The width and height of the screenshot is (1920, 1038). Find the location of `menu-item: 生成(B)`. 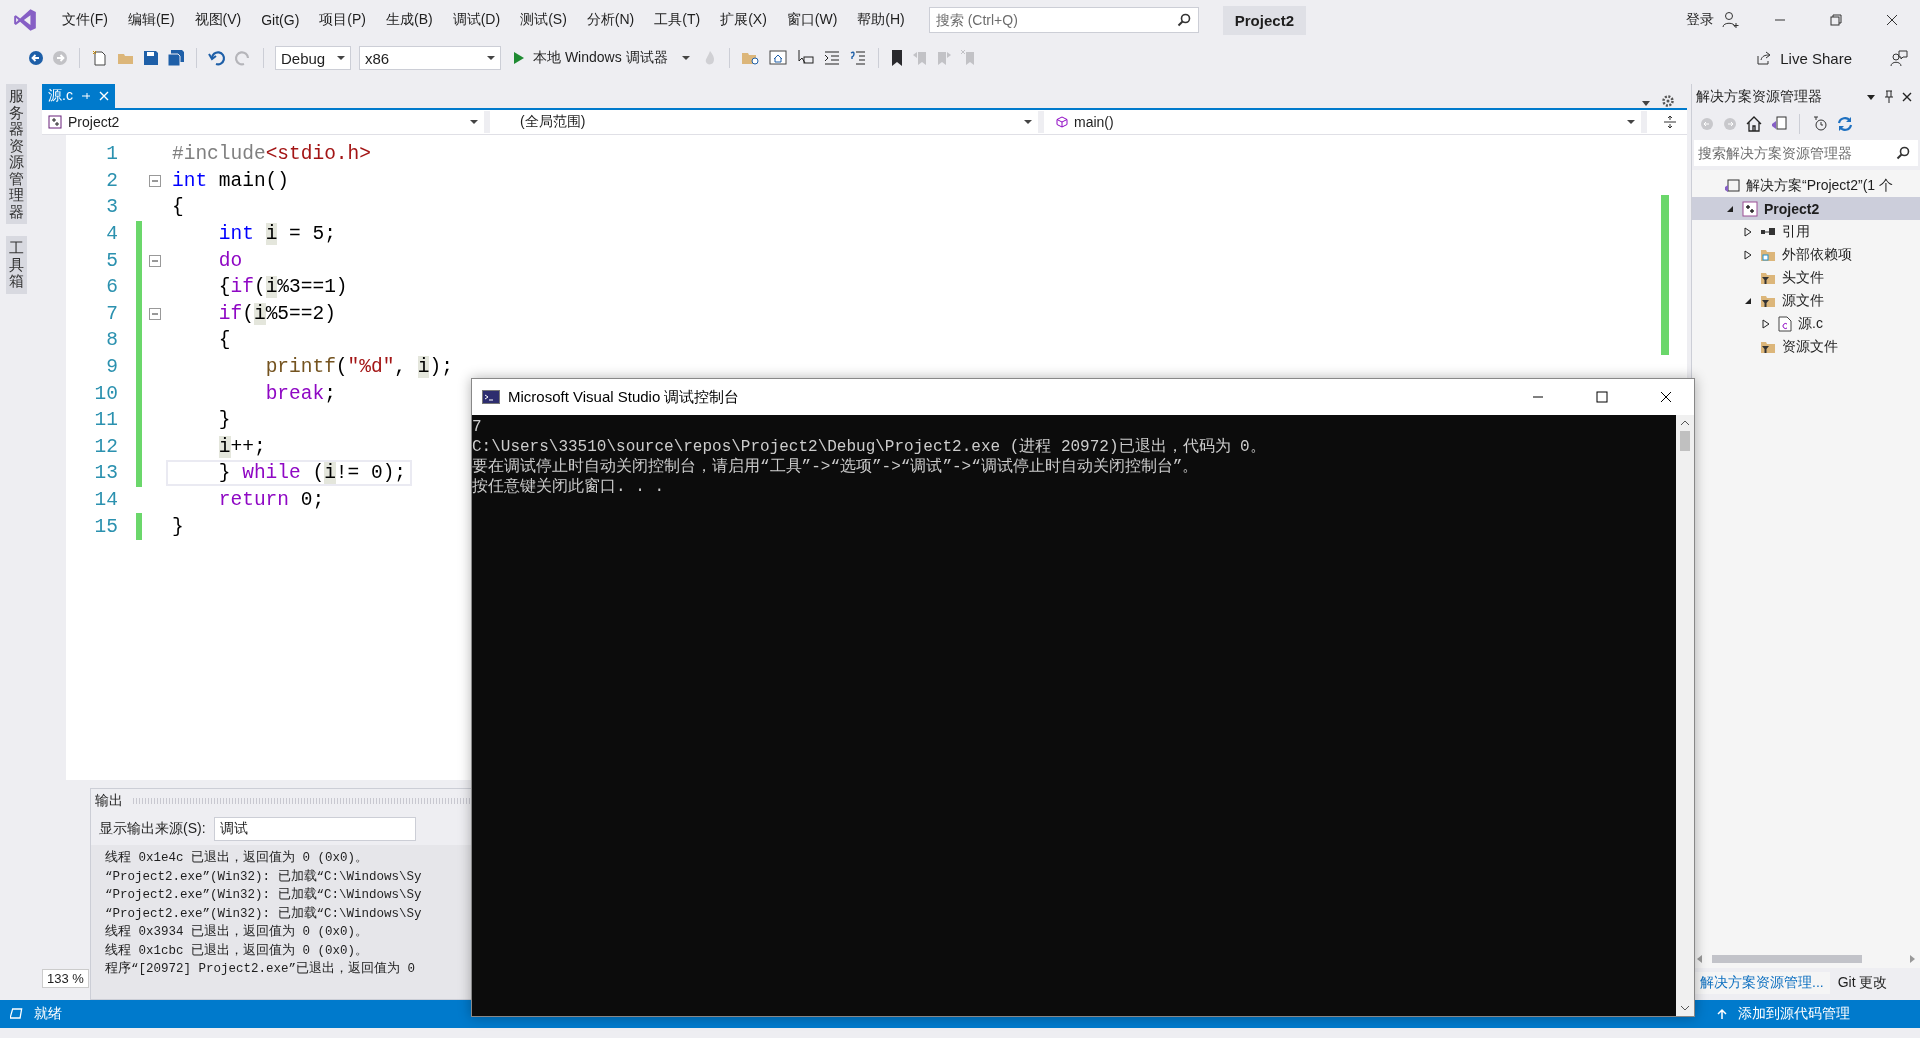

menu-item: 生成(B) is located at coordinates (409, 20).